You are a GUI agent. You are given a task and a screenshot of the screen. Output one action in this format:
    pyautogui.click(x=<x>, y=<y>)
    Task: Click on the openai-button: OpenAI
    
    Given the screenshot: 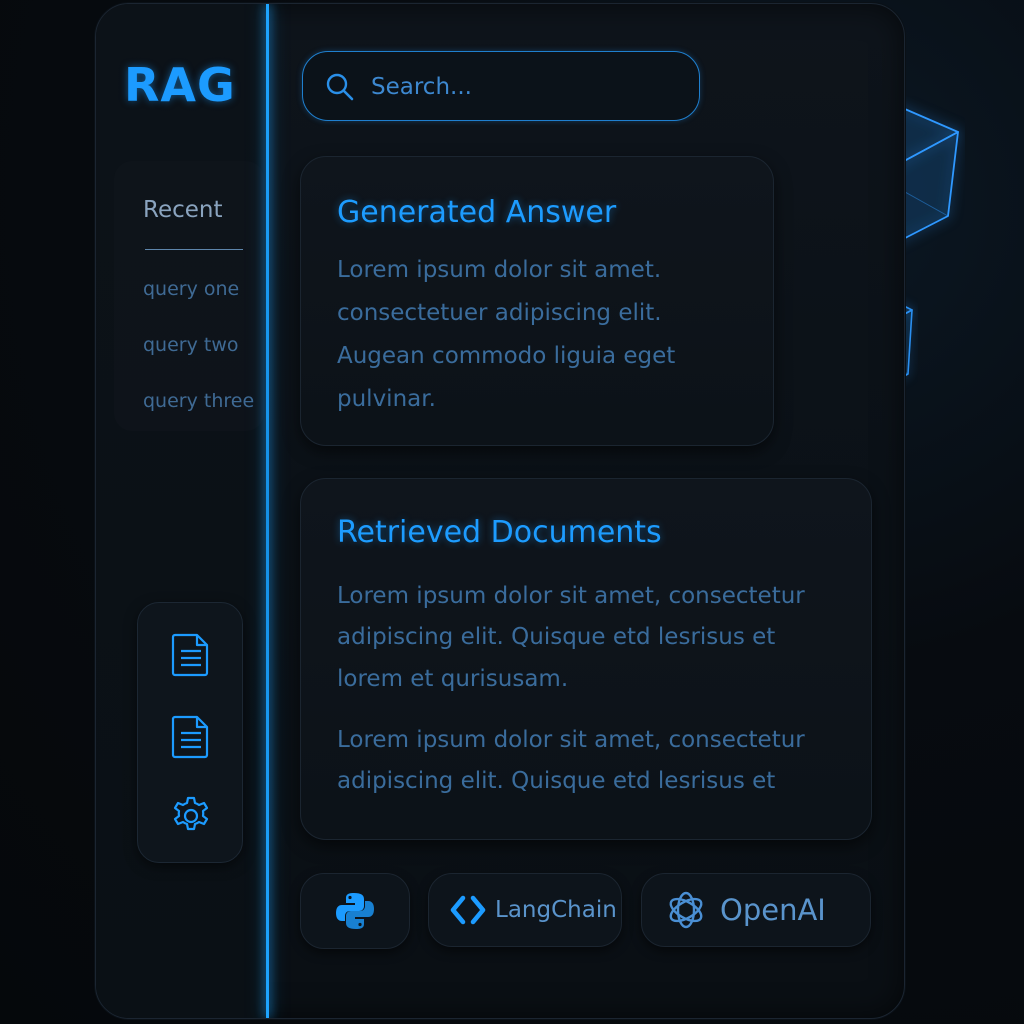 What is the action you would take?
    pyautogui.click(x=756, y=910)
    